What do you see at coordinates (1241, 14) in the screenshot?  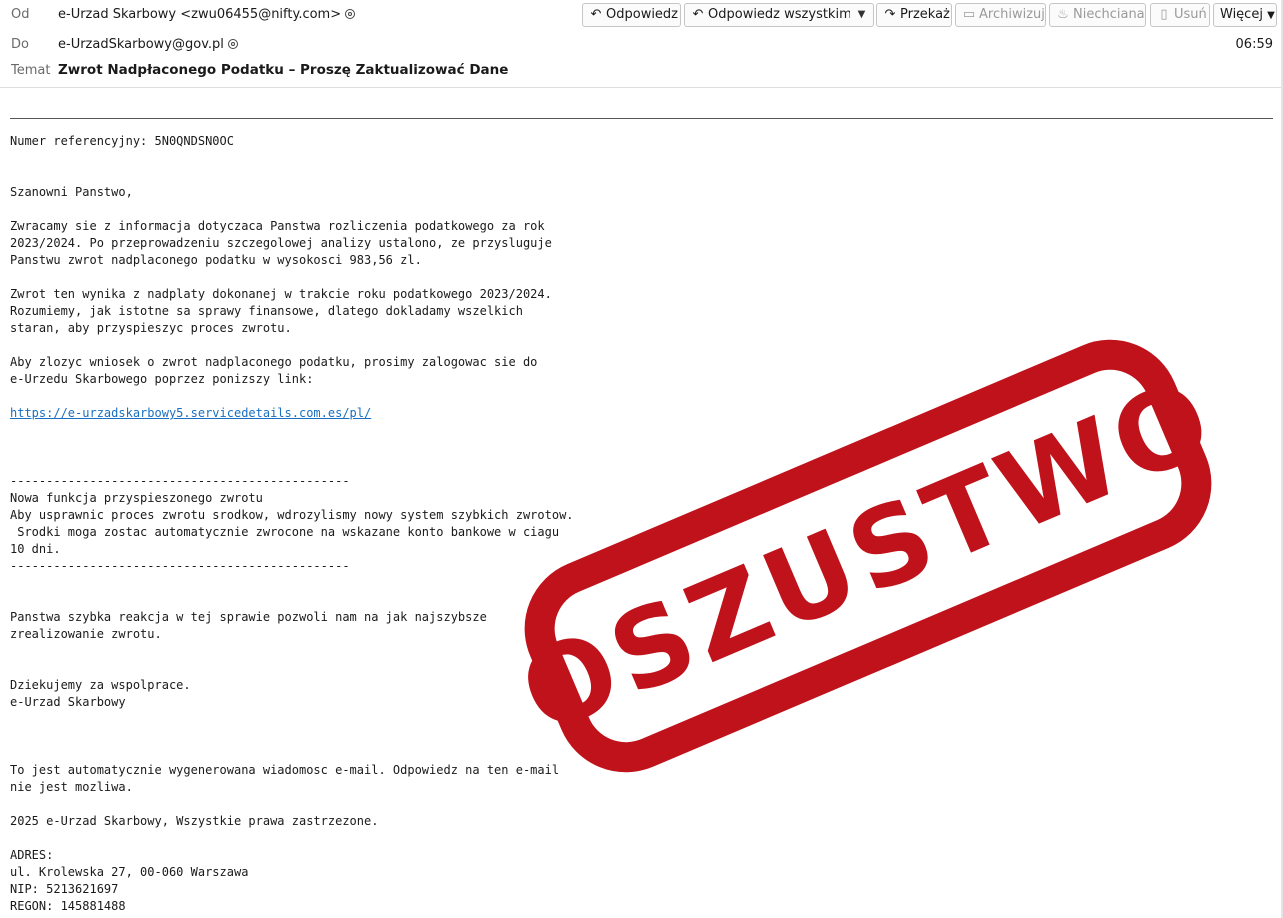 I see `more-label: Więcej` at bounding box center [1241, 14].